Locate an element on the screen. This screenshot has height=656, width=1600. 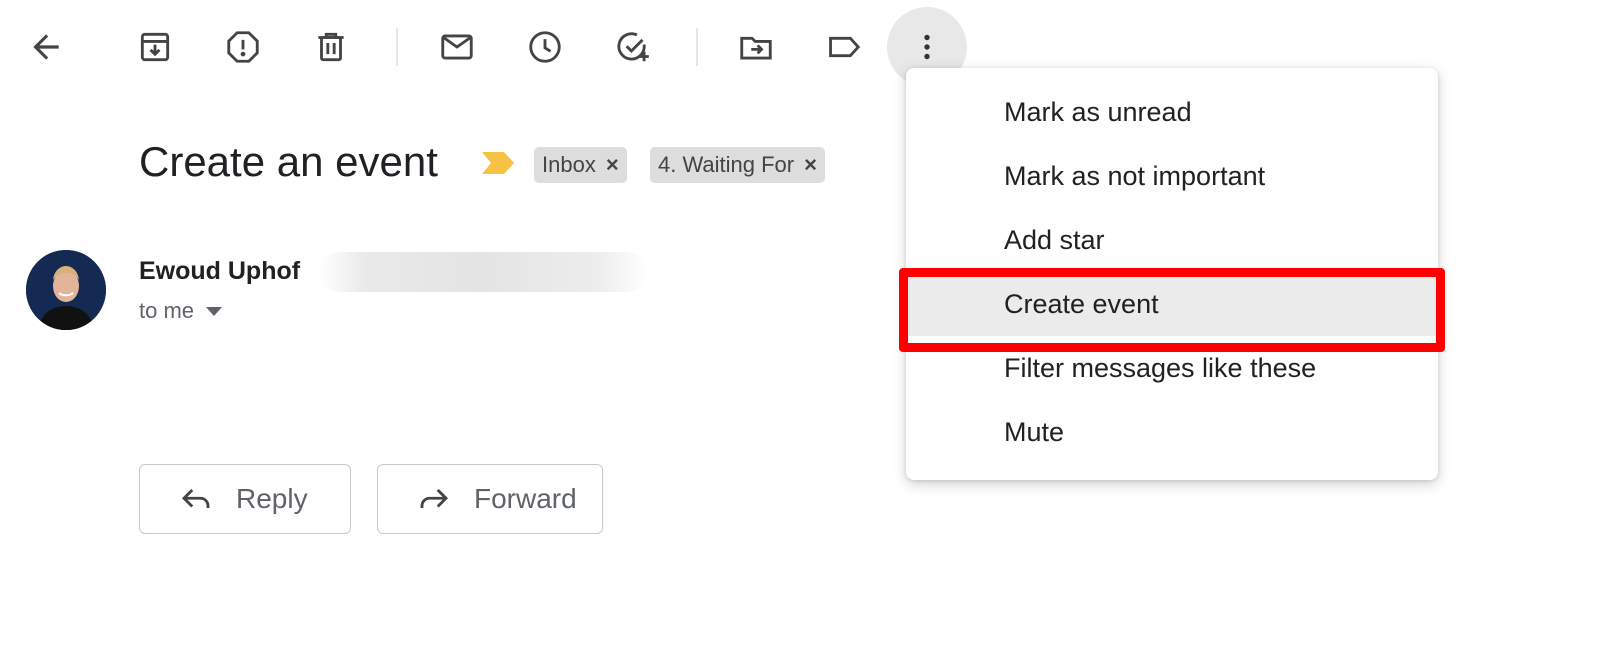
avatar-image is located at coordinates (66, 290).